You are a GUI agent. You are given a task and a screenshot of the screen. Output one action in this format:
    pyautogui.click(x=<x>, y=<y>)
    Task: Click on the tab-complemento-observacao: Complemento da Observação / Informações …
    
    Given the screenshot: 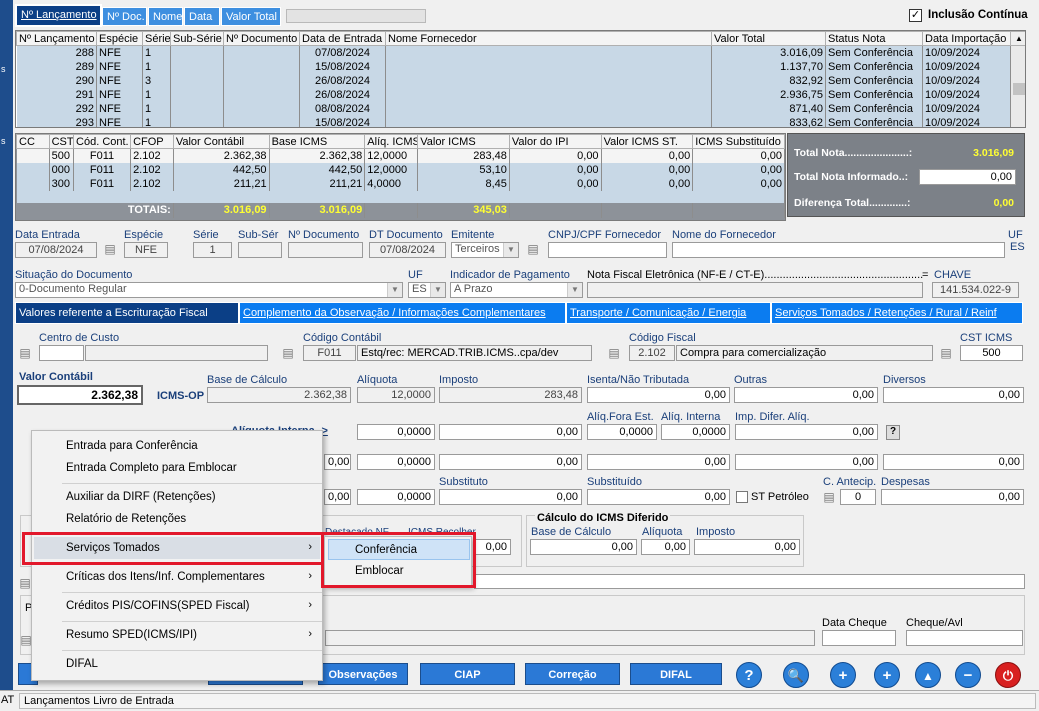 What is the action you would take?
    pyautogui.click(x=402, y=313)
    